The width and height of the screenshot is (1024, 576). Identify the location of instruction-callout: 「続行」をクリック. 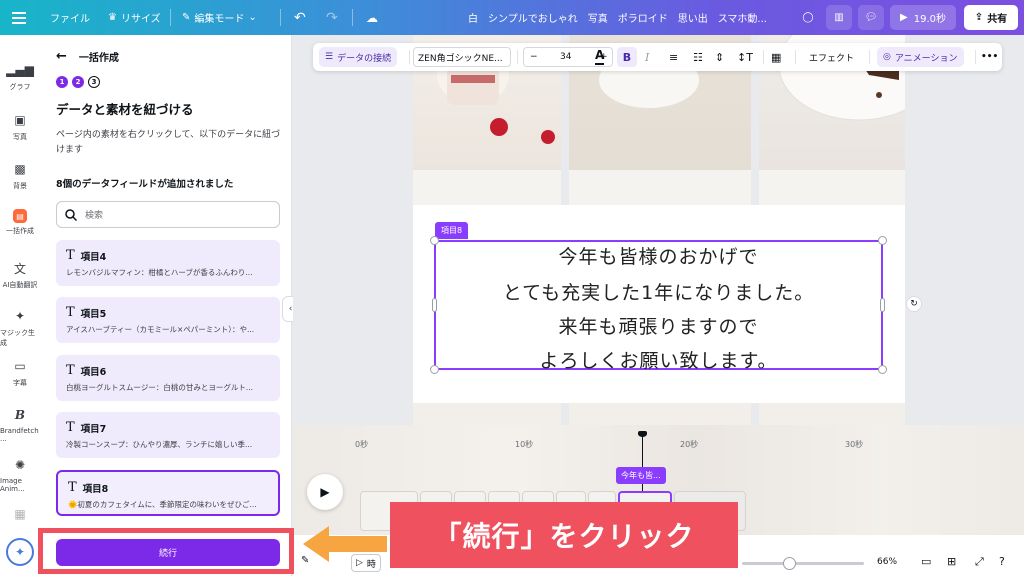
(564, 535).